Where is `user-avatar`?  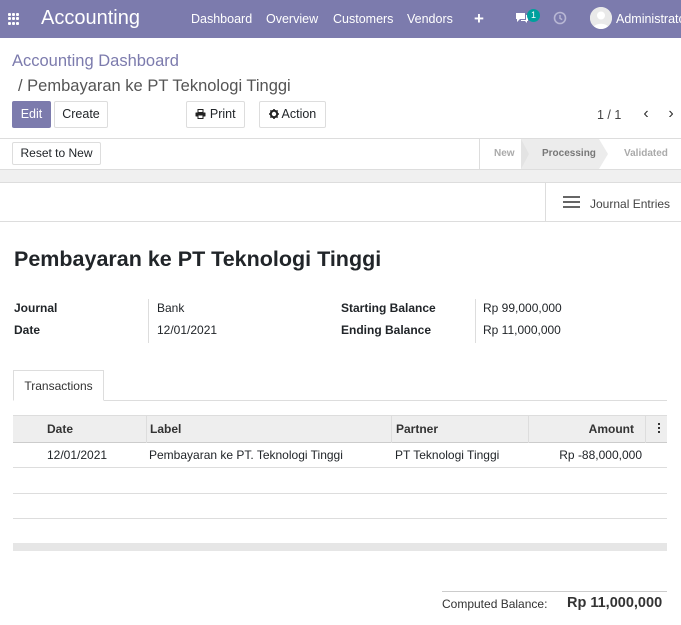
user-avatar is located at coordinates (601, 18).